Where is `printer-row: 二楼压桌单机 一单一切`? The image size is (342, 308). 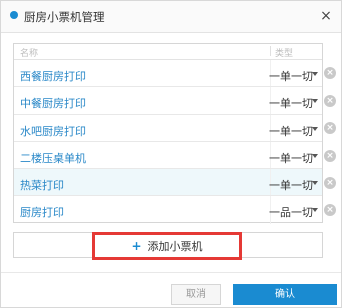 printer-row: 二楼压桌单机 一单一切 is located at coordinates (168, 155).